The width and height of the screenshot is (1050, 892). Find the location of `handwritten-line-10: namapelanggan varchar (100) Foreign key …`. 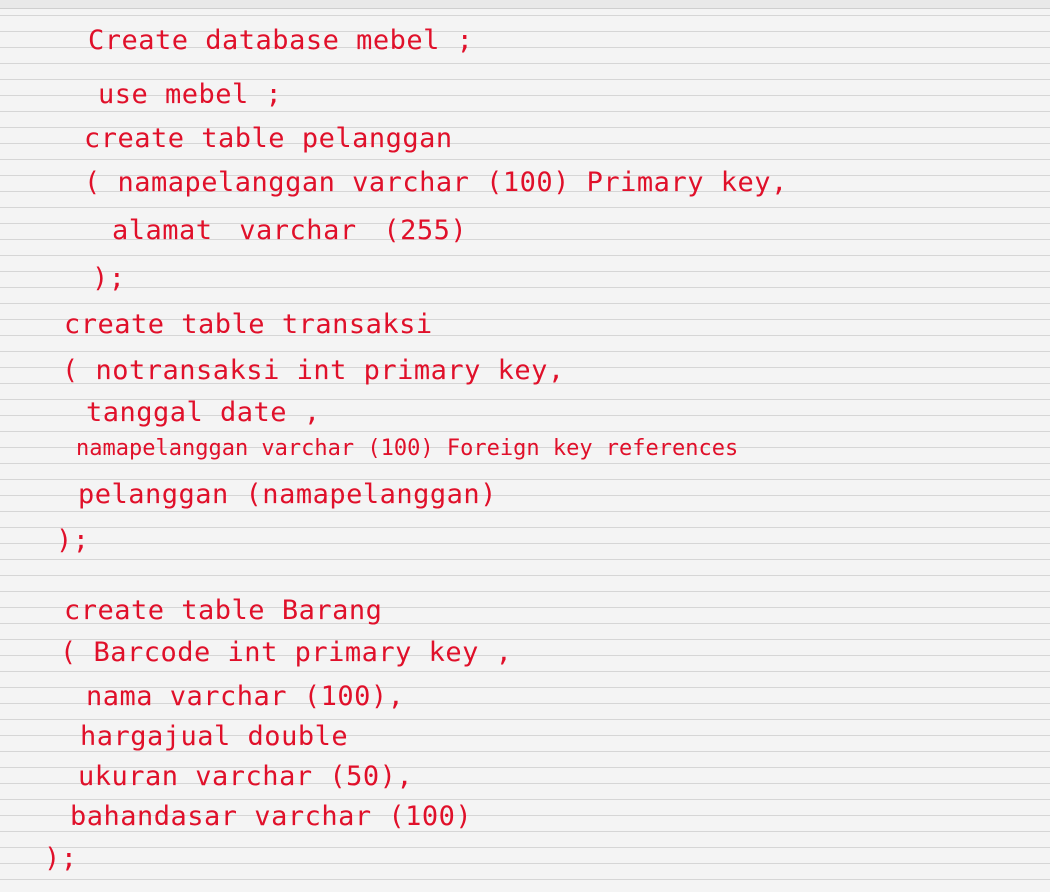

handwritten-line-10: namapelanggan varchar (100) Foreign key … is located at coordinates (407, 448).